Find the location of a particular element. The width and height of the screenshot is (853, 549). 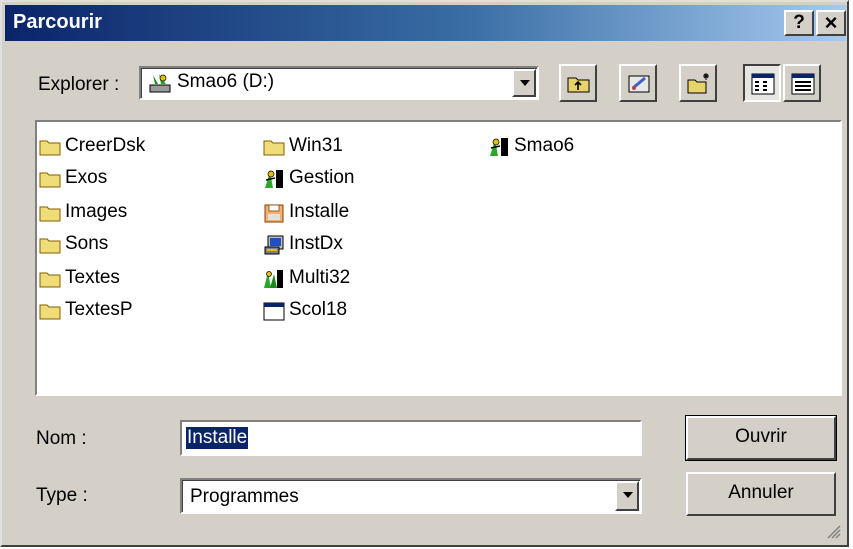

desktop-icon is located at coordinates (639, 84).